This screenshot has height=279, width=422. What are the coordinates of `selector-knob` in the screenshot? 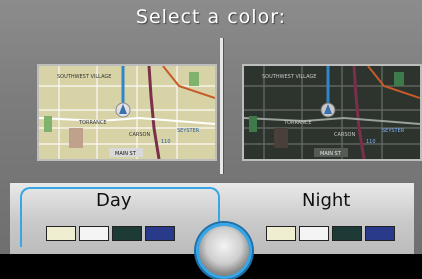 It's located at (224, 251).